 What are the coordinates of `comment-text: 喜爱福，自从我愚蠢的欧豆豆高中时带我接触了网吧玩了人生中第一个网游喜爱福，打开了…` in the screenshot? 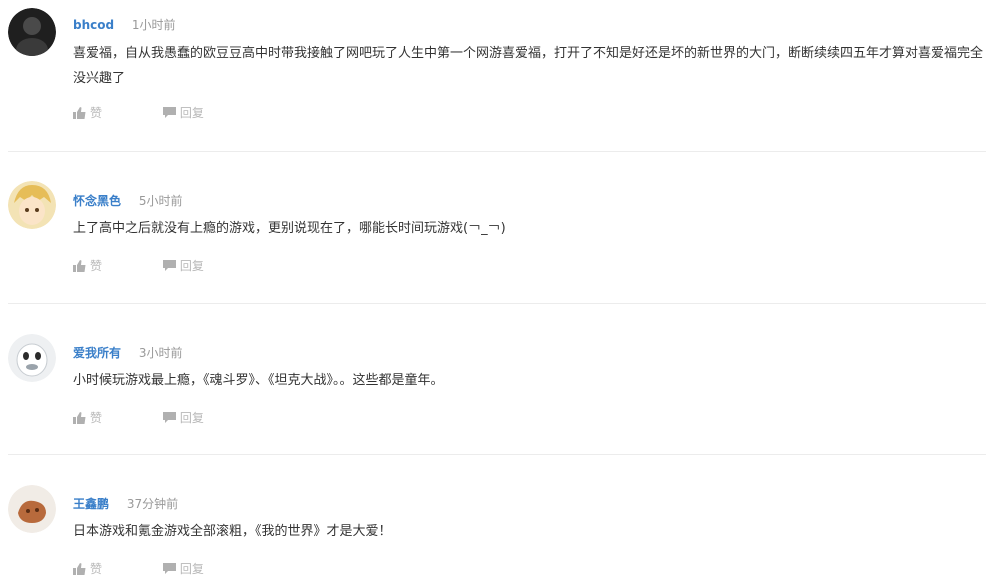 It's located at (528, 66).